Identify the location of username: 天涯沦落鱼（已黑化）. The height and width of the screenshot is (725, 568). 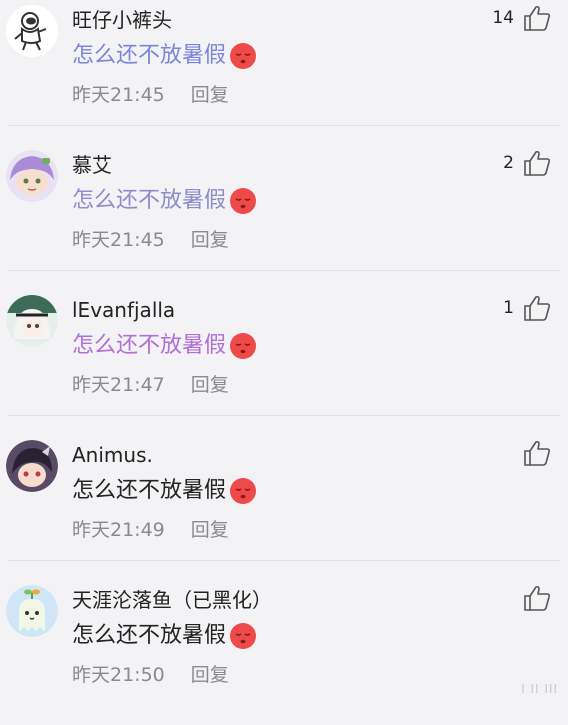
(172, 600).